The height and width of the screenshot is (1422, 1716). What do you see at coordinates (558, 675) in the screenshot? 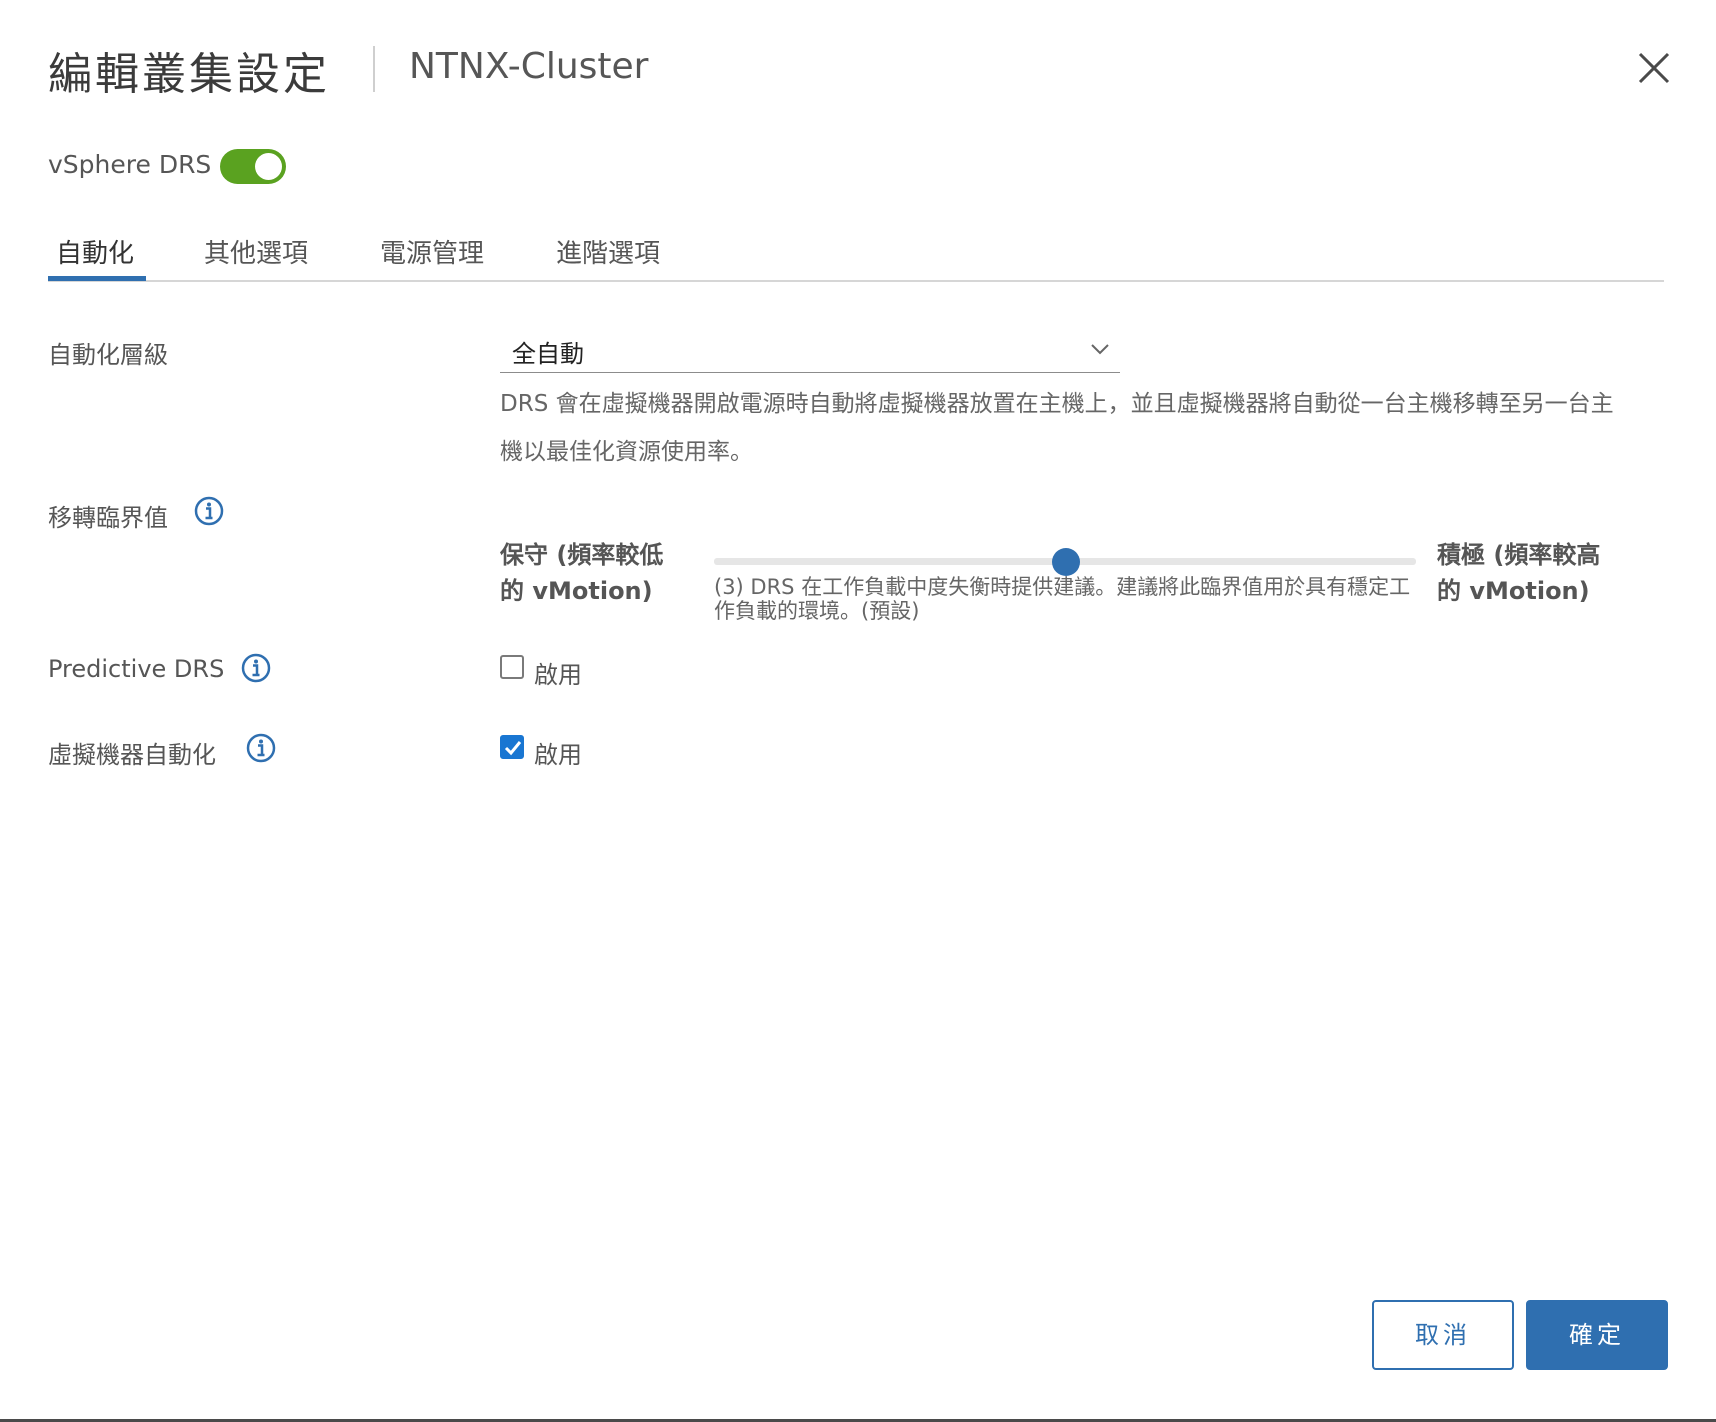
I see `predictive-drs-enable-label: 啟用` at bounding box center [558, 675].